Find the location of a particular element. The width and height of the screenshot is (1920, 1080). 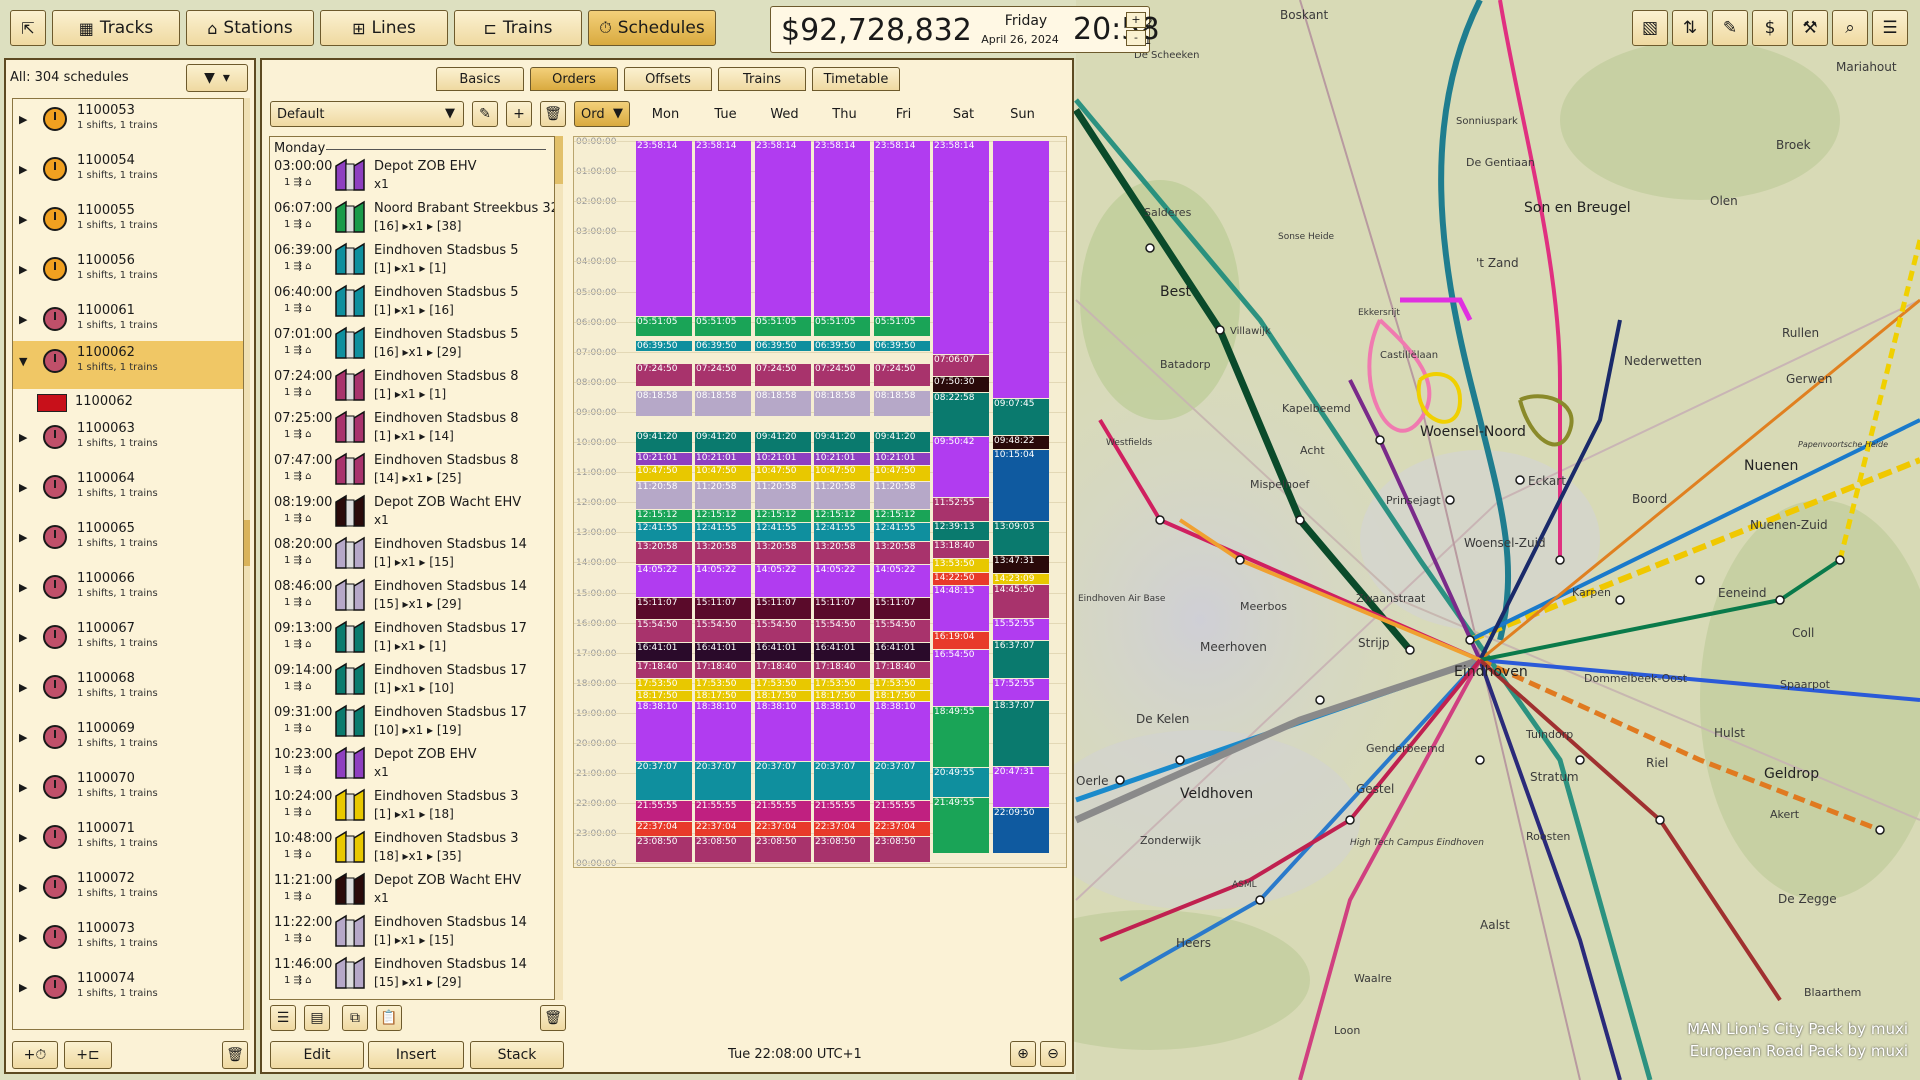

train-list-item: 1100062 is located at coordinates (128, 402).